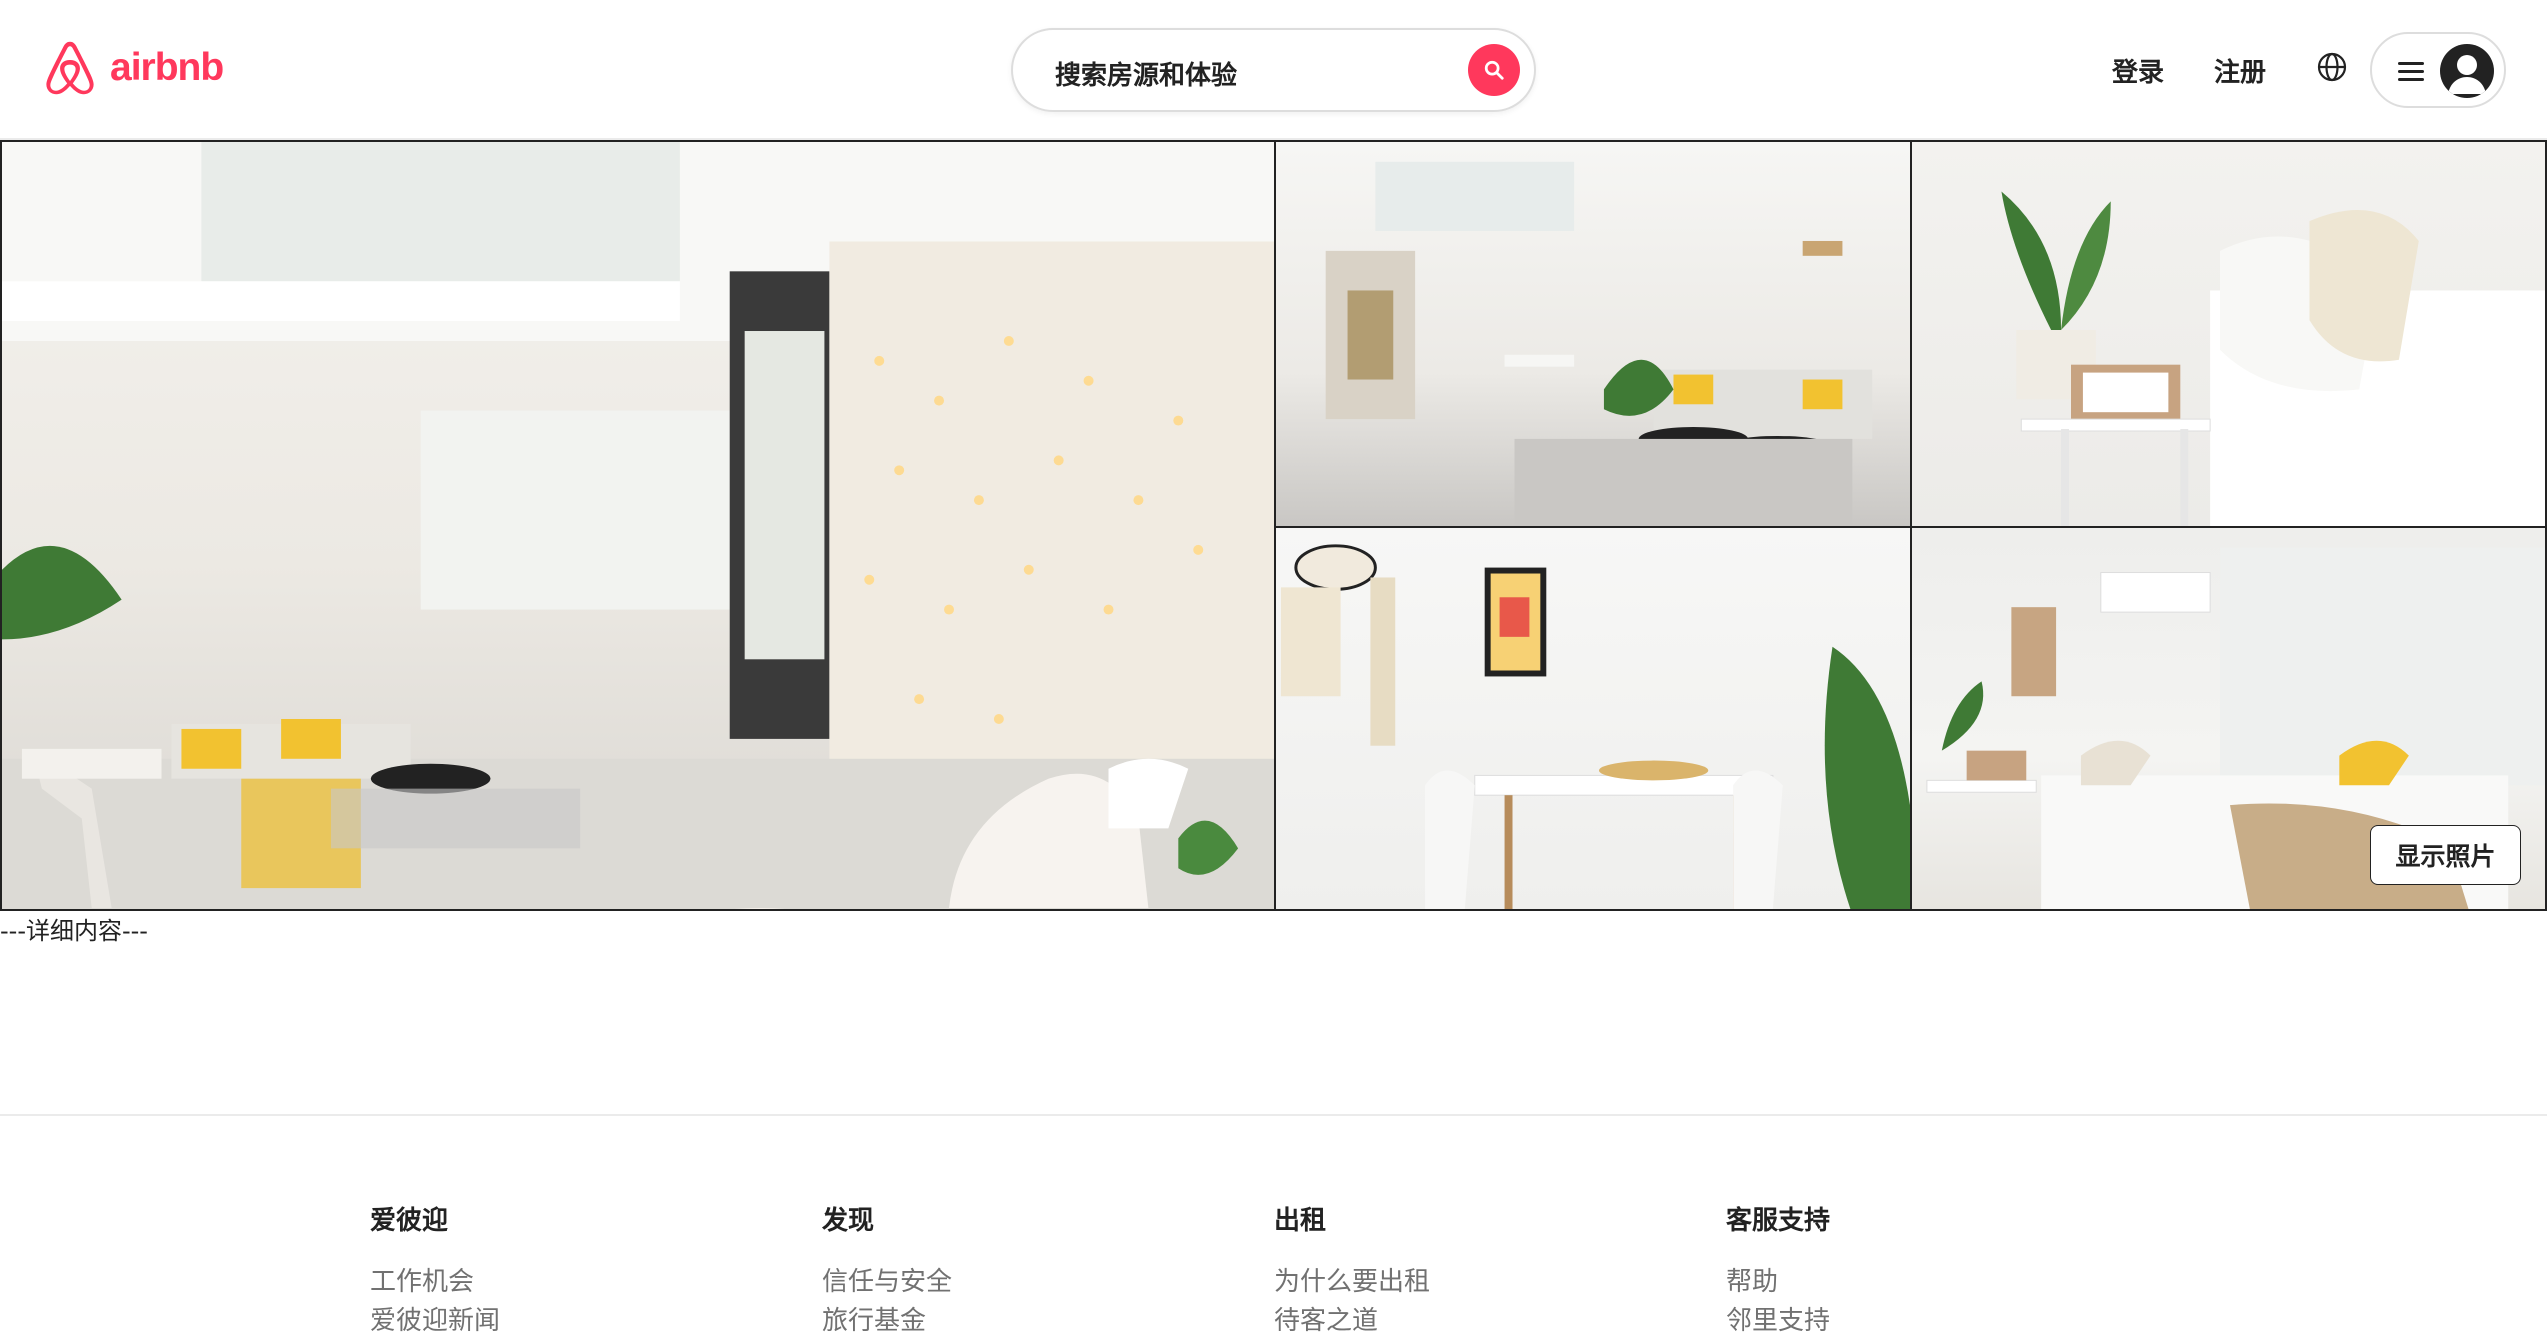  Describe the element at coordinates (1595, 726) in the screenshot. I see `dining-corner-illustration` at that location.